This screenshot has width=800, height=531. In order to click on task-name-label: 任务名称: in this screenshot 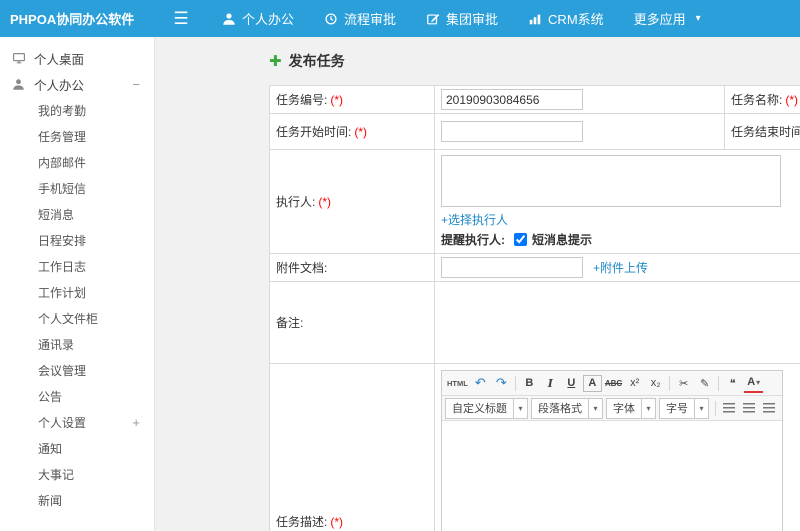, I will do `click(757, 100)`.